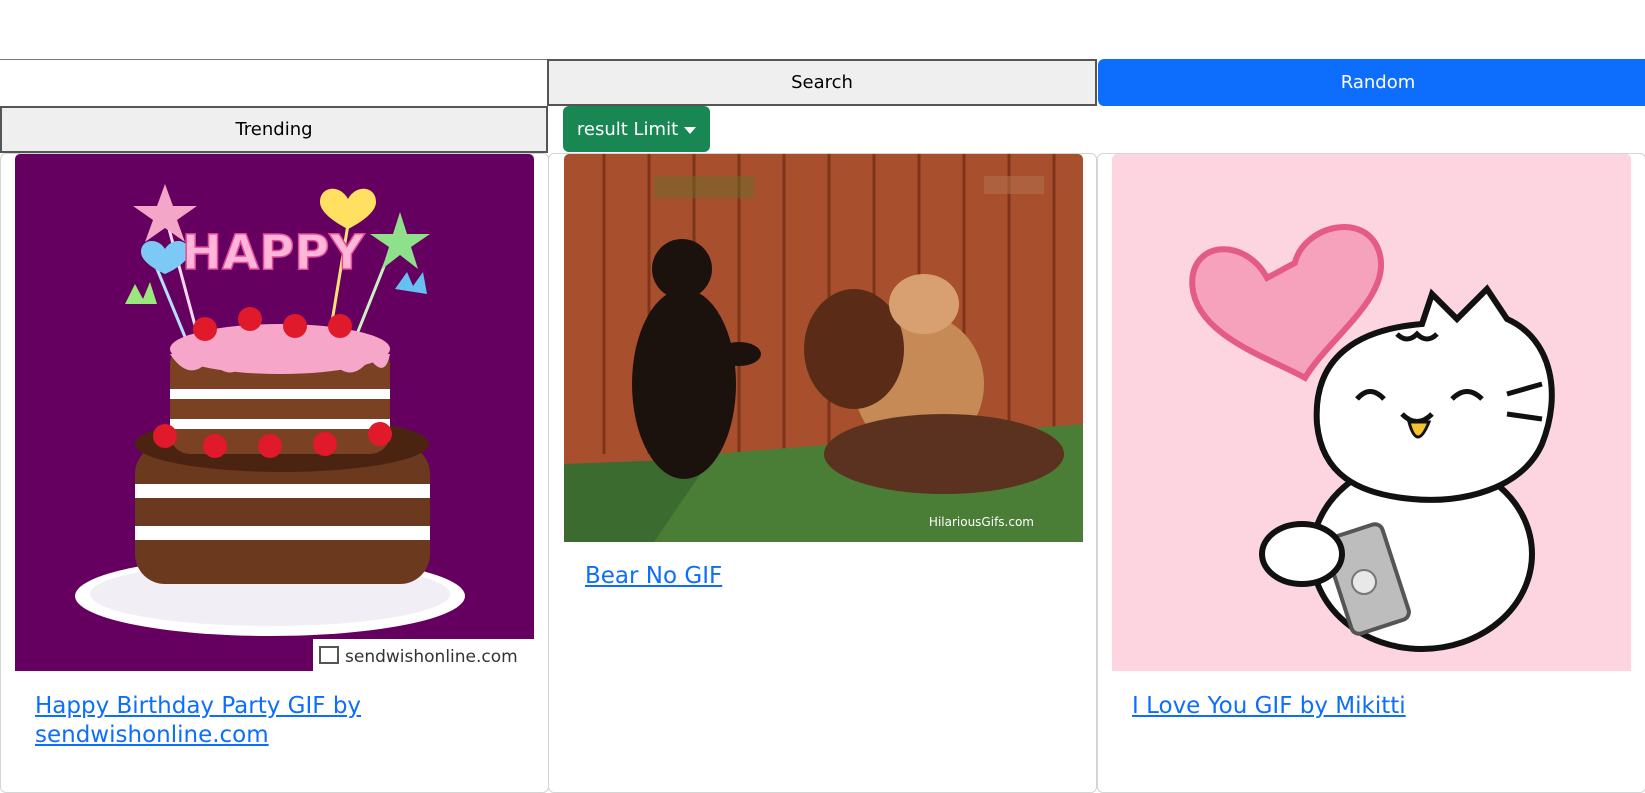 This screenshot has height=793, width=1645. I want to click on search-button: Search, so click(822, 82).